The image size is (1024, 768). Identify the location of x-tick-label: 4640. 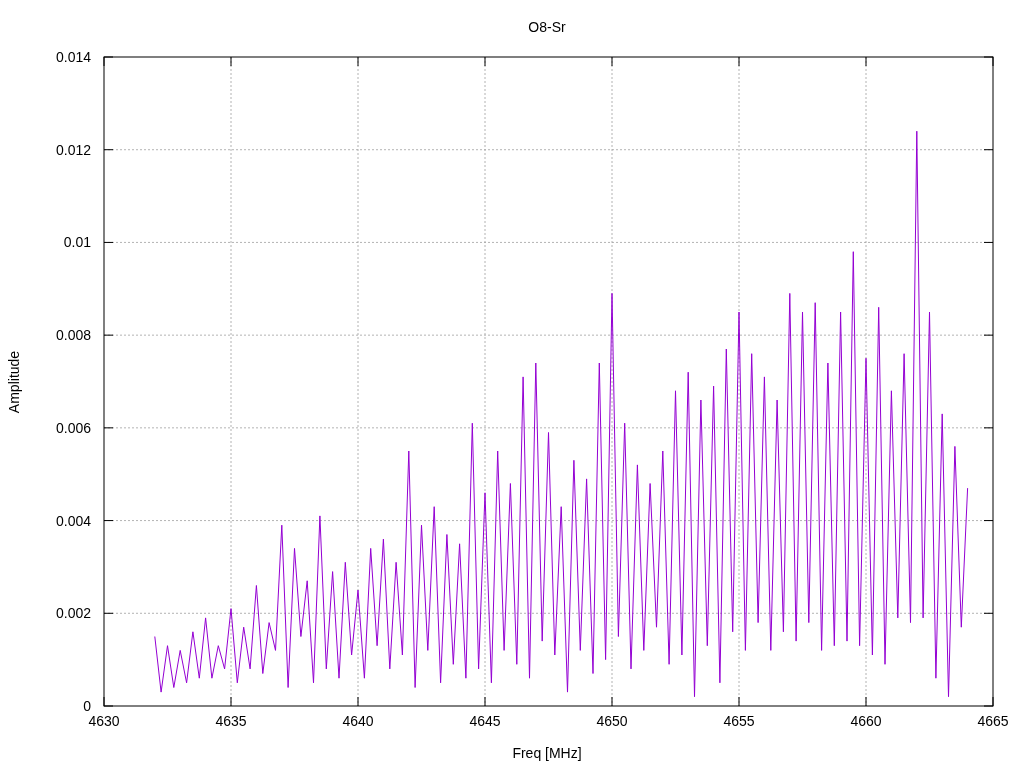
(358, 721).